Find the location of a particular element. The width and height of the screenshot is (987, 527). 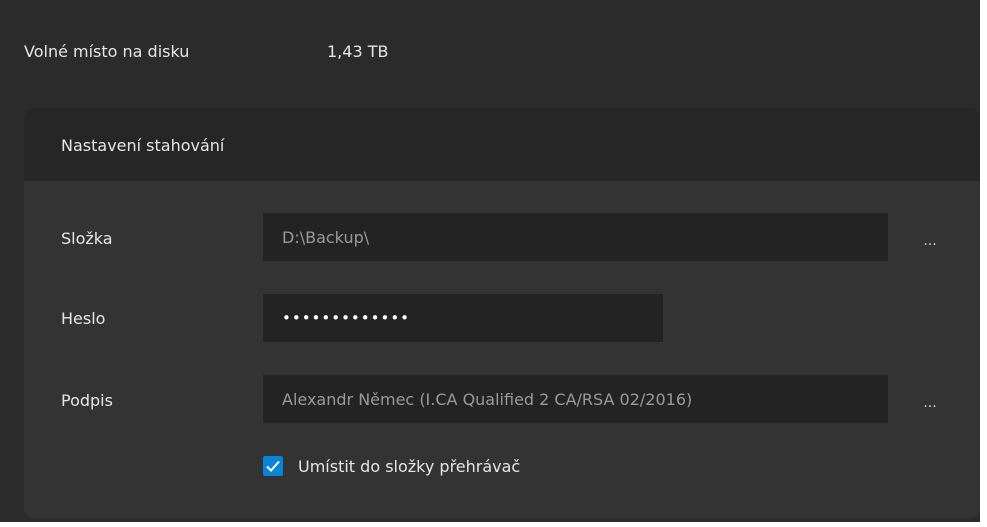

disk-space-value: 1,43 TB is located at coordinates (358, 51).